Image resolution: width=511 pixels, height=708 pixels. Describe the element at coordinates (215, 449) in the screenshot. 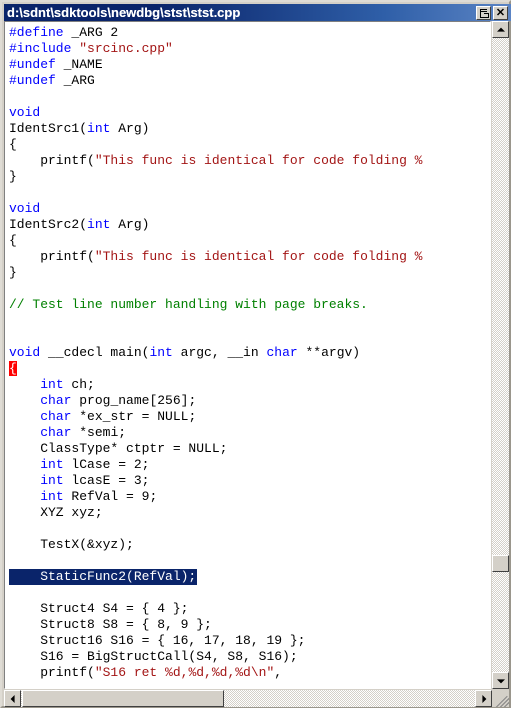

I see `code-line: ClassType* ctptr = NULL;` at that location.